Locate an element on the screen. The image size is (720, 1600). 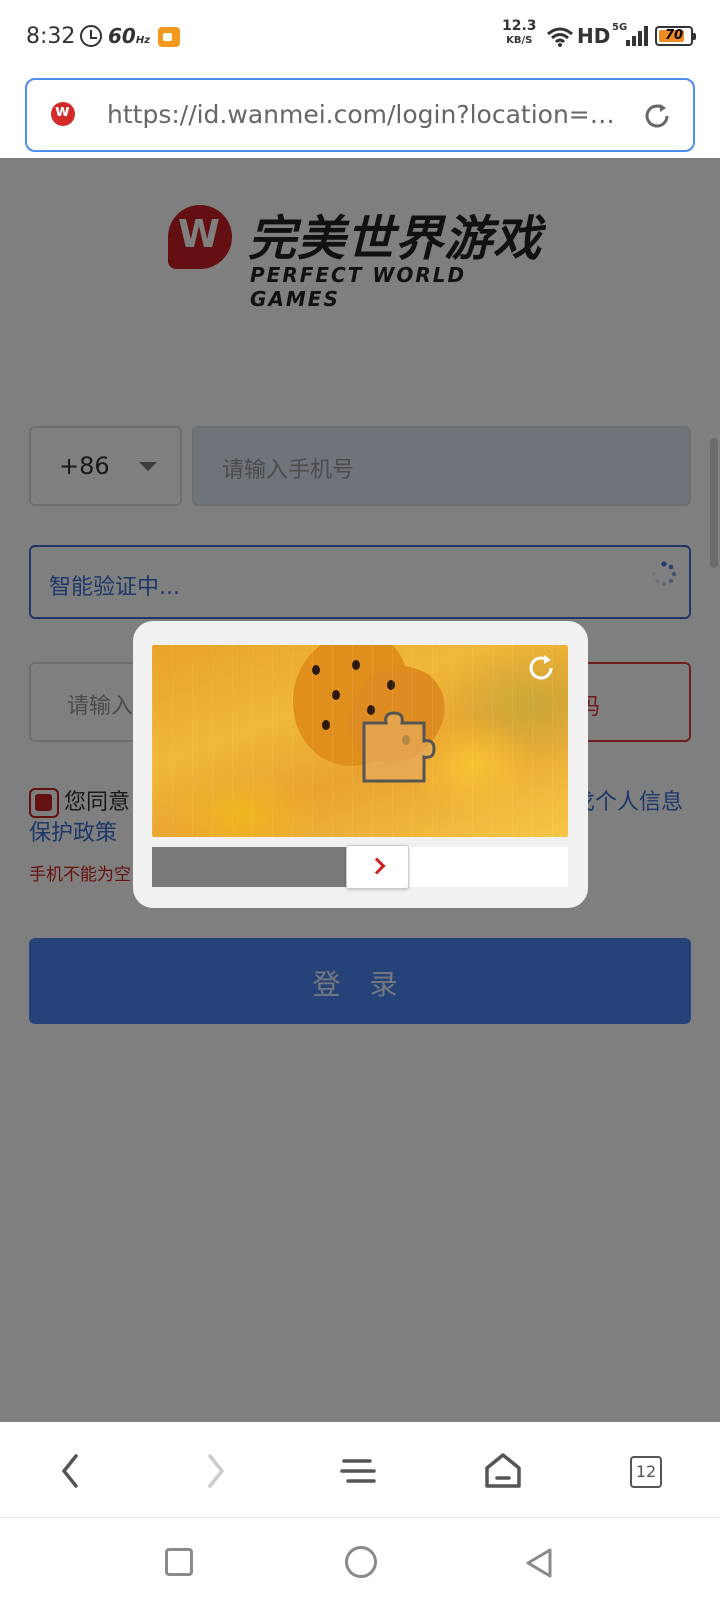
status-time: 8:32 is located at coordinates (51, 36).